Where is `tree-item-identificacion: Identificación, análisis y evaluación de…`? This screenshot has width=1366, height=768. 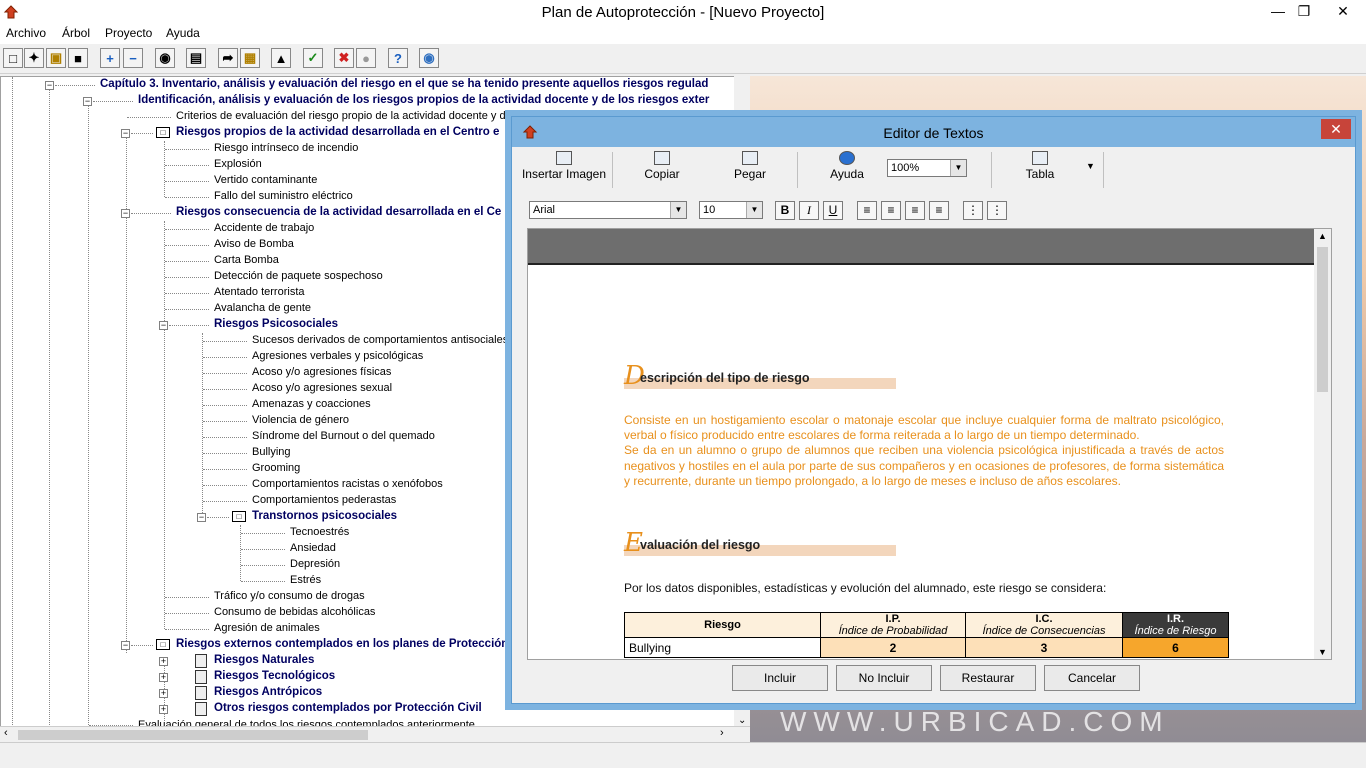
tree-item-identificacion: Identificación, análisis y evaluación de… is located at coordinates (423, 100).